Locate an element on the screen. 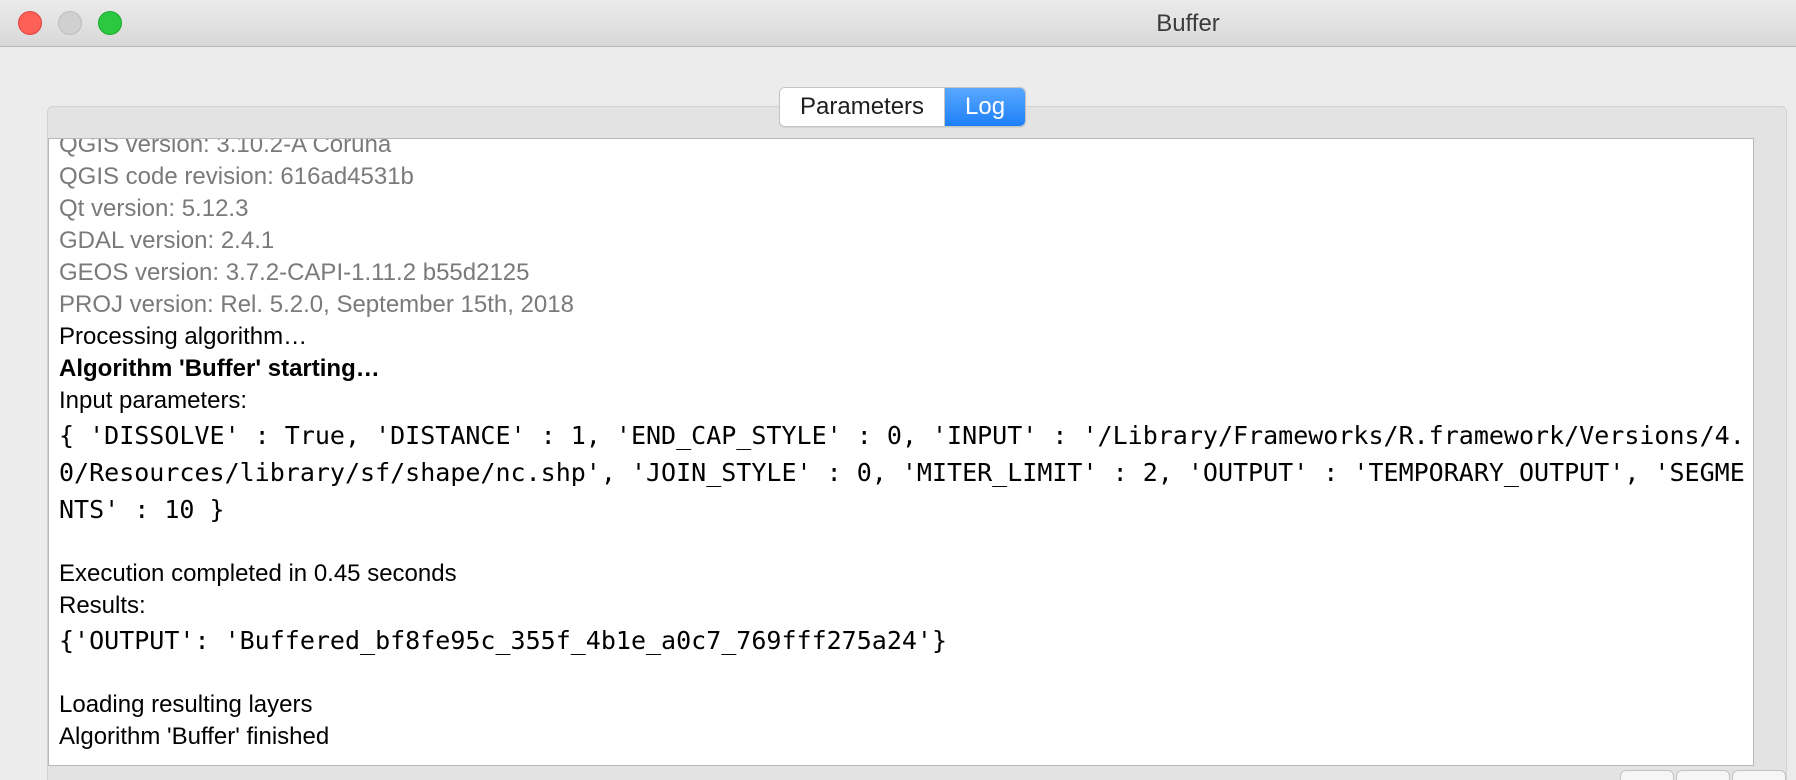  log-line-qgis-version: QGIS version: 3.10.2-A Coruña is located at coordinates (225, 148).